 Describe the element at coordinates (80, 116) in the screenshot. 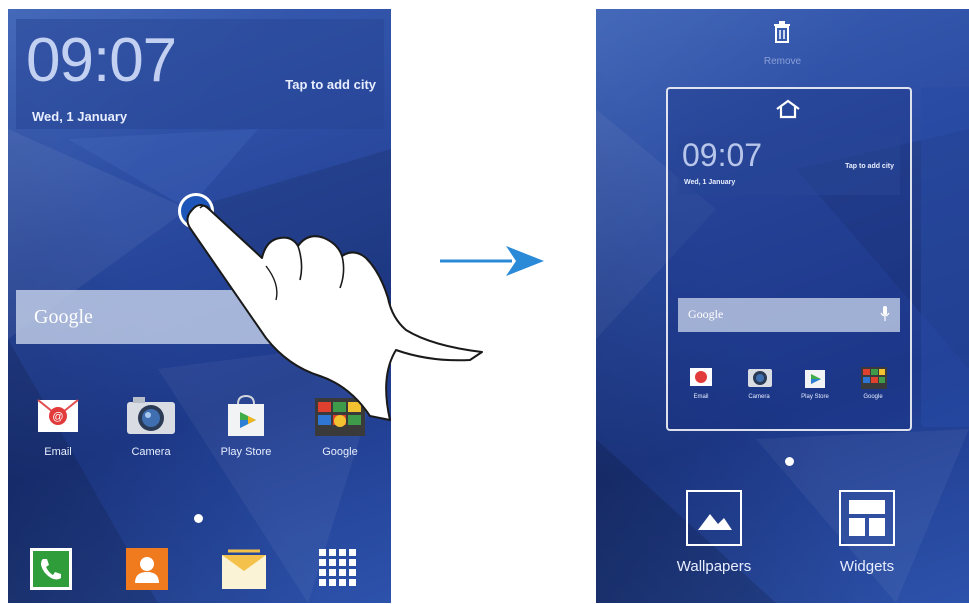

I see `clock-date: Wed, 1 January` at that location.